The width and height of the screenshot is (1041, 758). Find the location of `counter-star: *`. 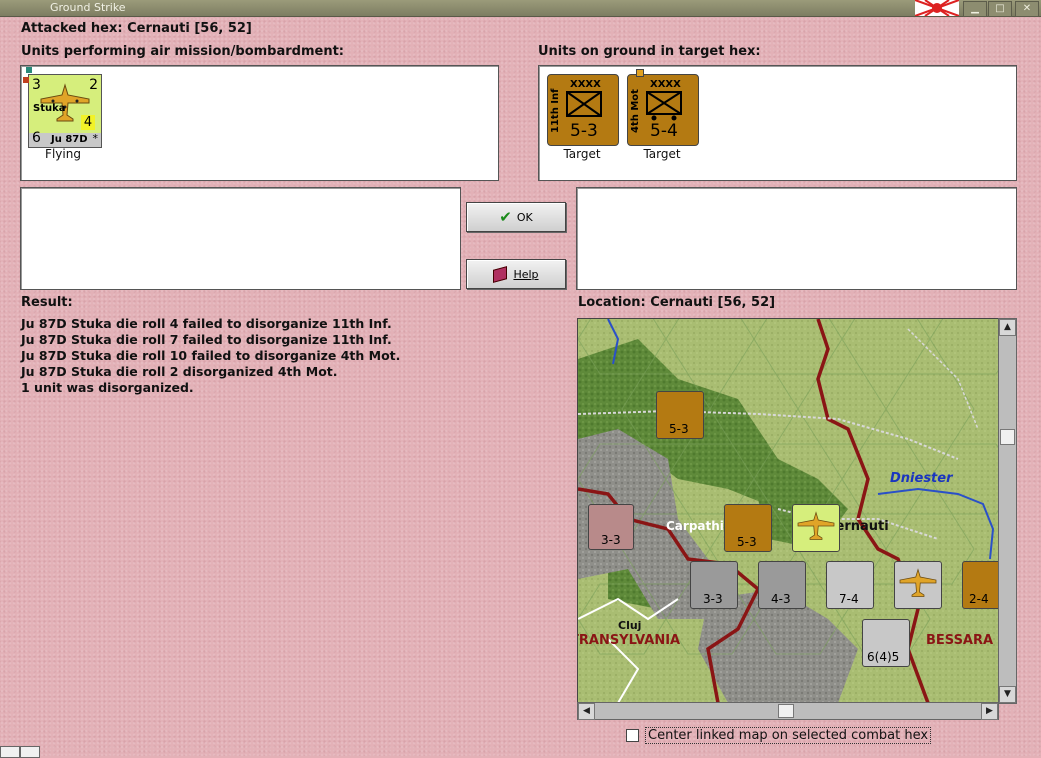

counter-star: * is located at coordinates (95, 138).